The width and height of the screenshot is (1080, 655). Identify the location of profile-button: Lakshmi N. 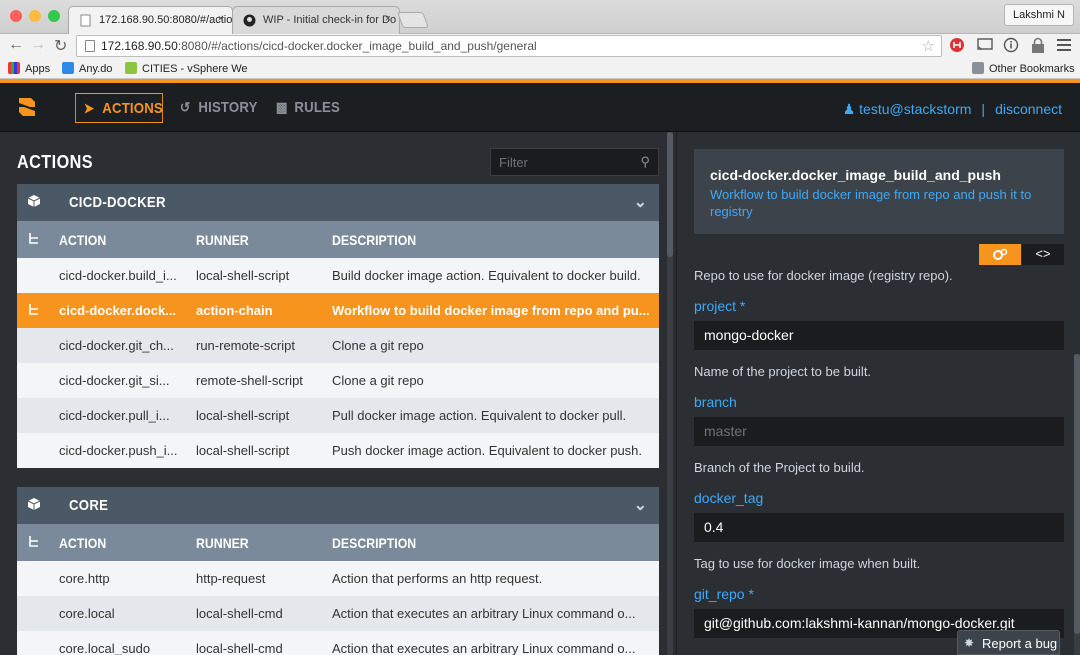
(1039, 15).